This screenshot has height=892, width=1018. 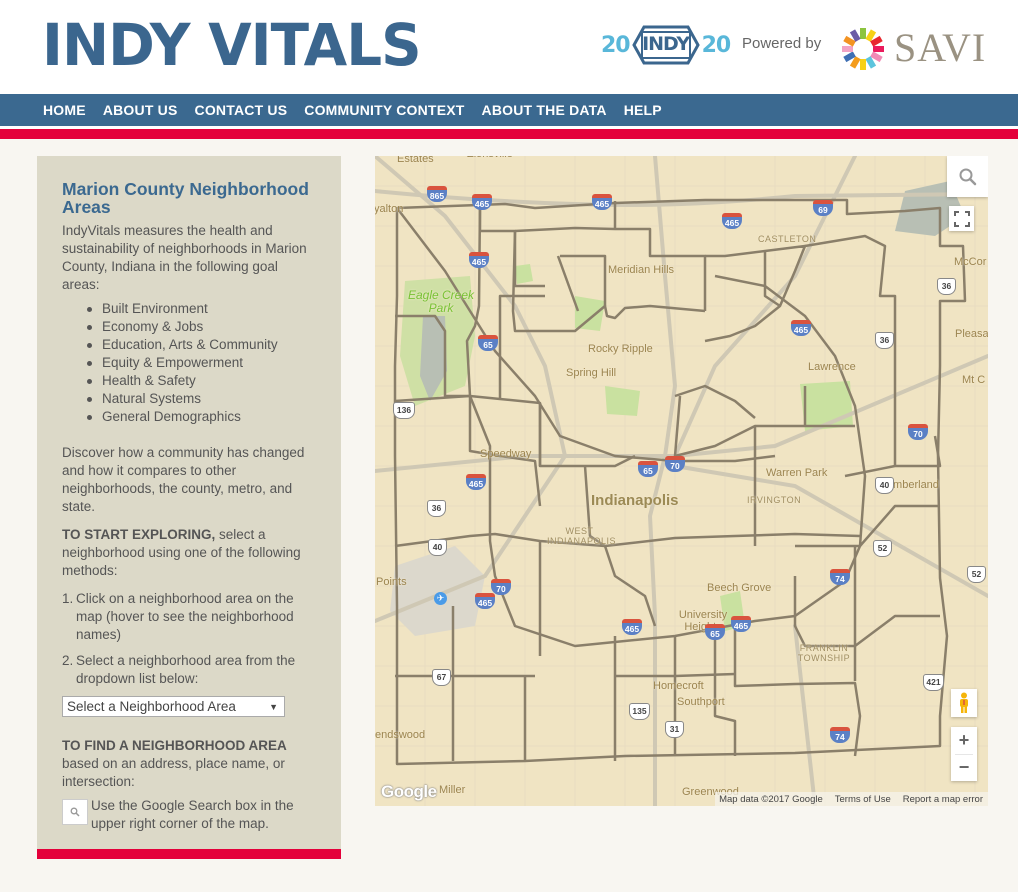 I want to click on method-number: 2., so click(x=68, y=660).